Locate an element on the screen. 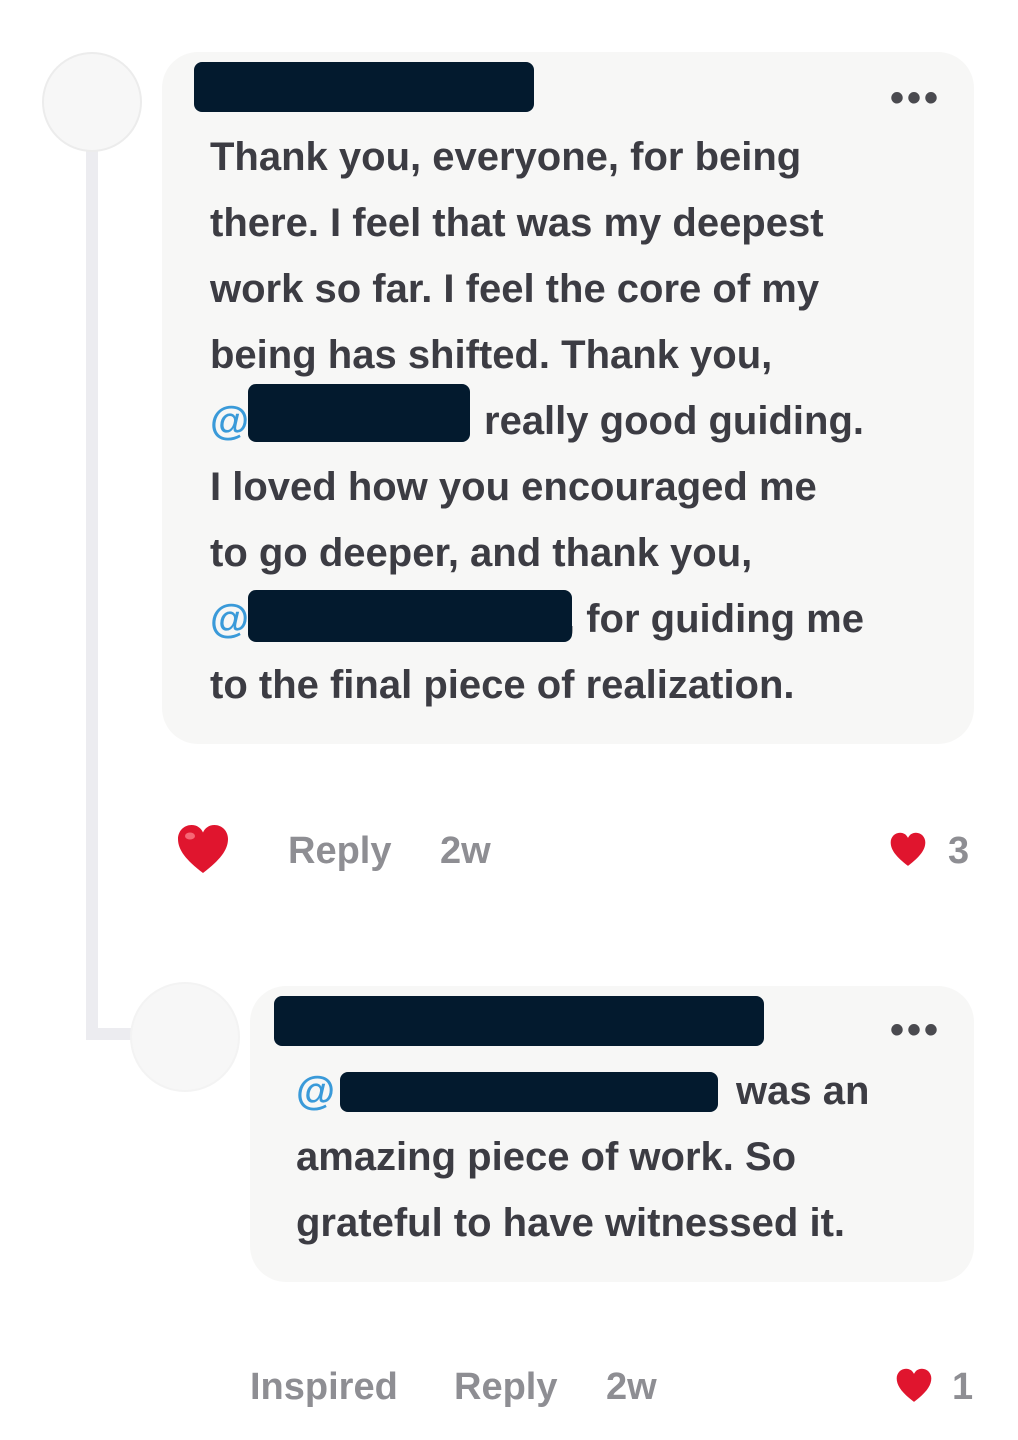 The width and height of the screenshot is (1018, 1440). heart-react-icon is located at coordinates (203, 850).